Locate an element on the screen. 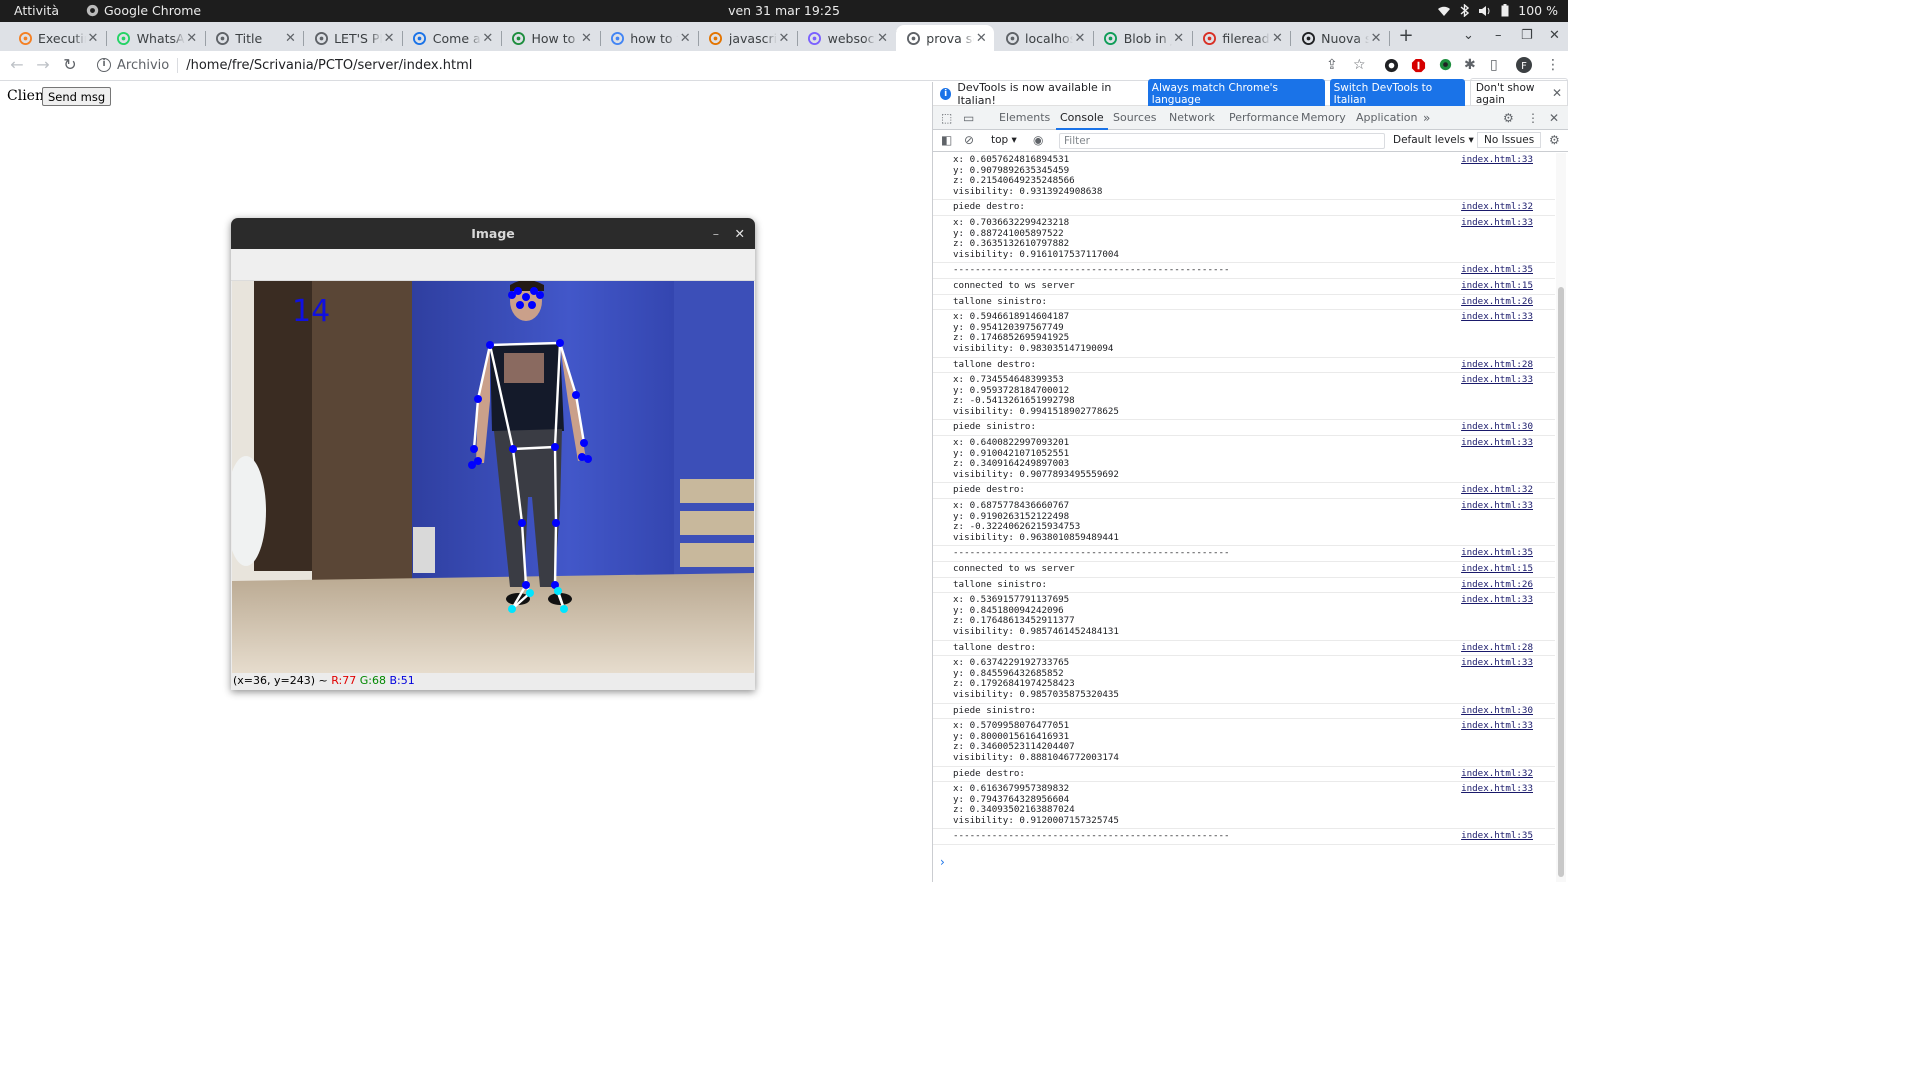 Image resolution: width=1920 pixels, height=1080 pixels. tab-11: localhos ✕ is located at coordinates (1044, 38).